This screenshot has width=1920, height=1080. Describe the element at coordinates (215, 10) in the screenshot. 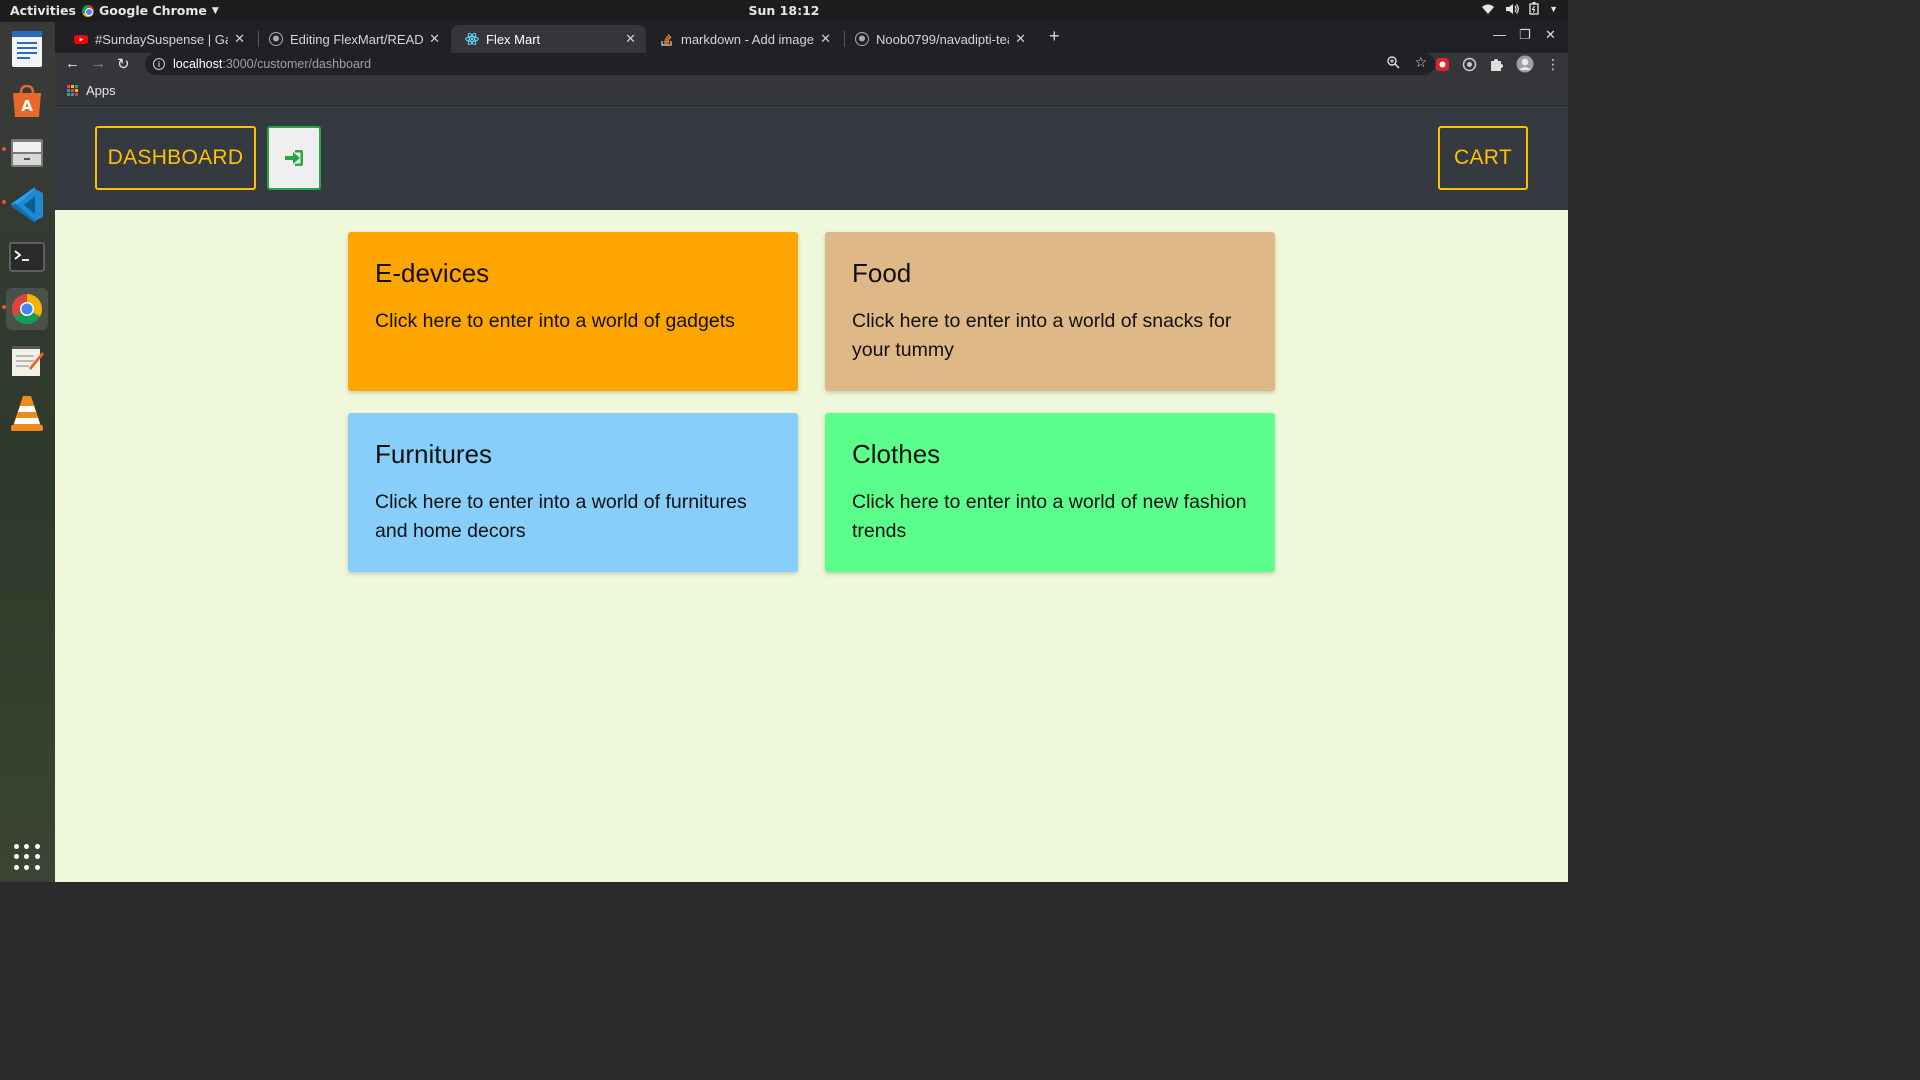

I see `chevron-down-icon: ▼` at that location.